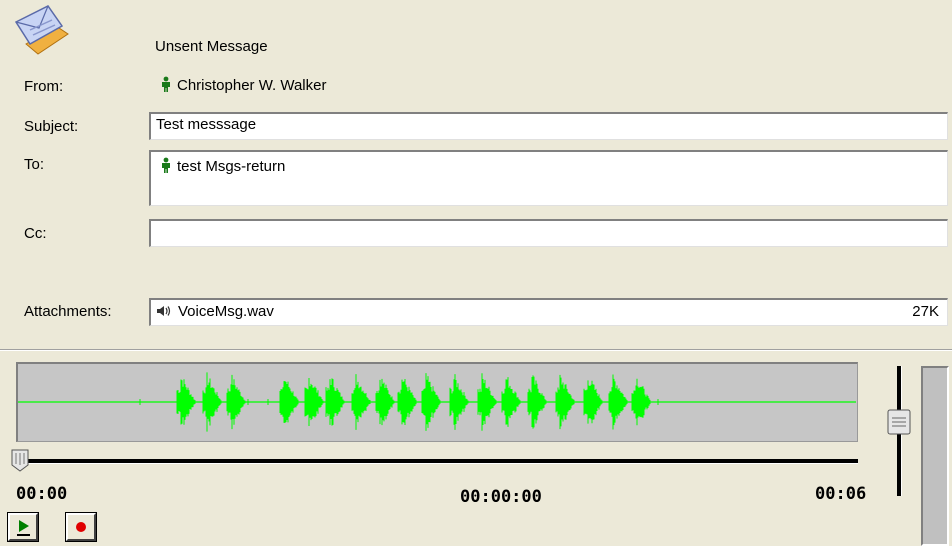 The width and height of the screenshot is (952, 546). I want to click on play-button, so click(23, 527).